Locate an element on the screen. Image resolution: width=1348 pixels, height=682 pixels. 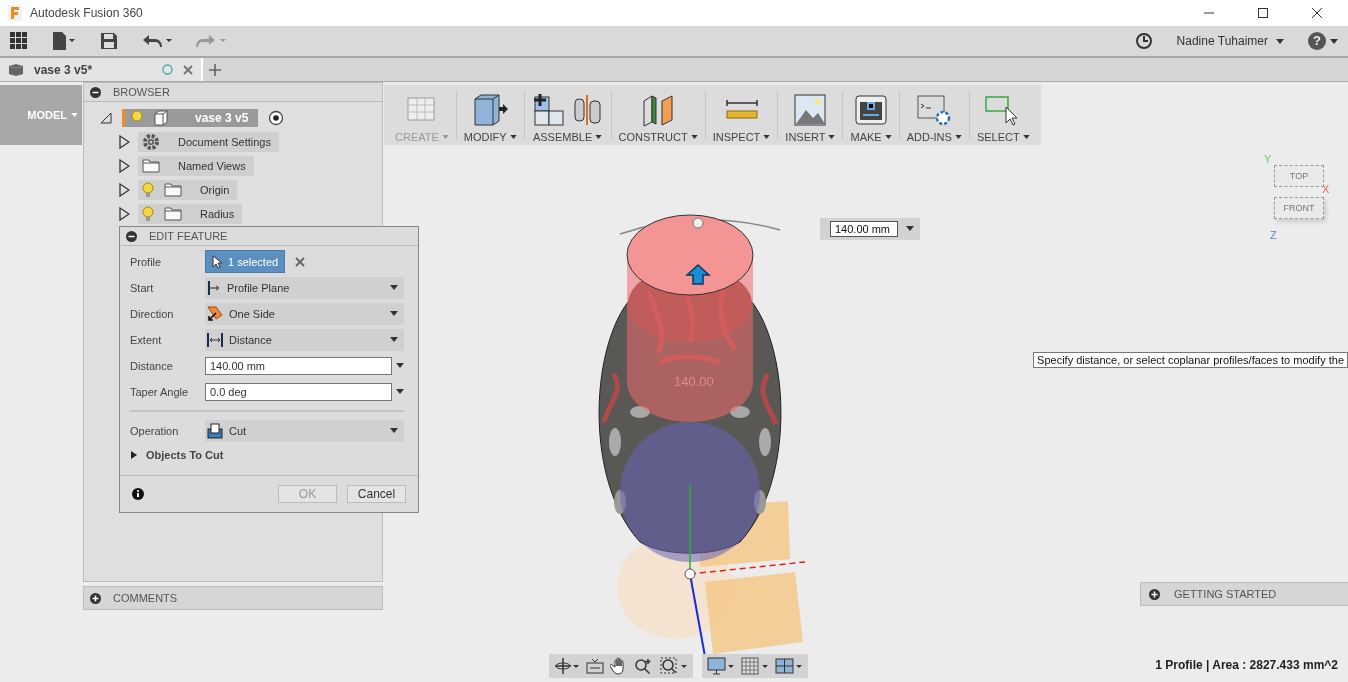
orbit-icon is located at coordinates (567, 666).